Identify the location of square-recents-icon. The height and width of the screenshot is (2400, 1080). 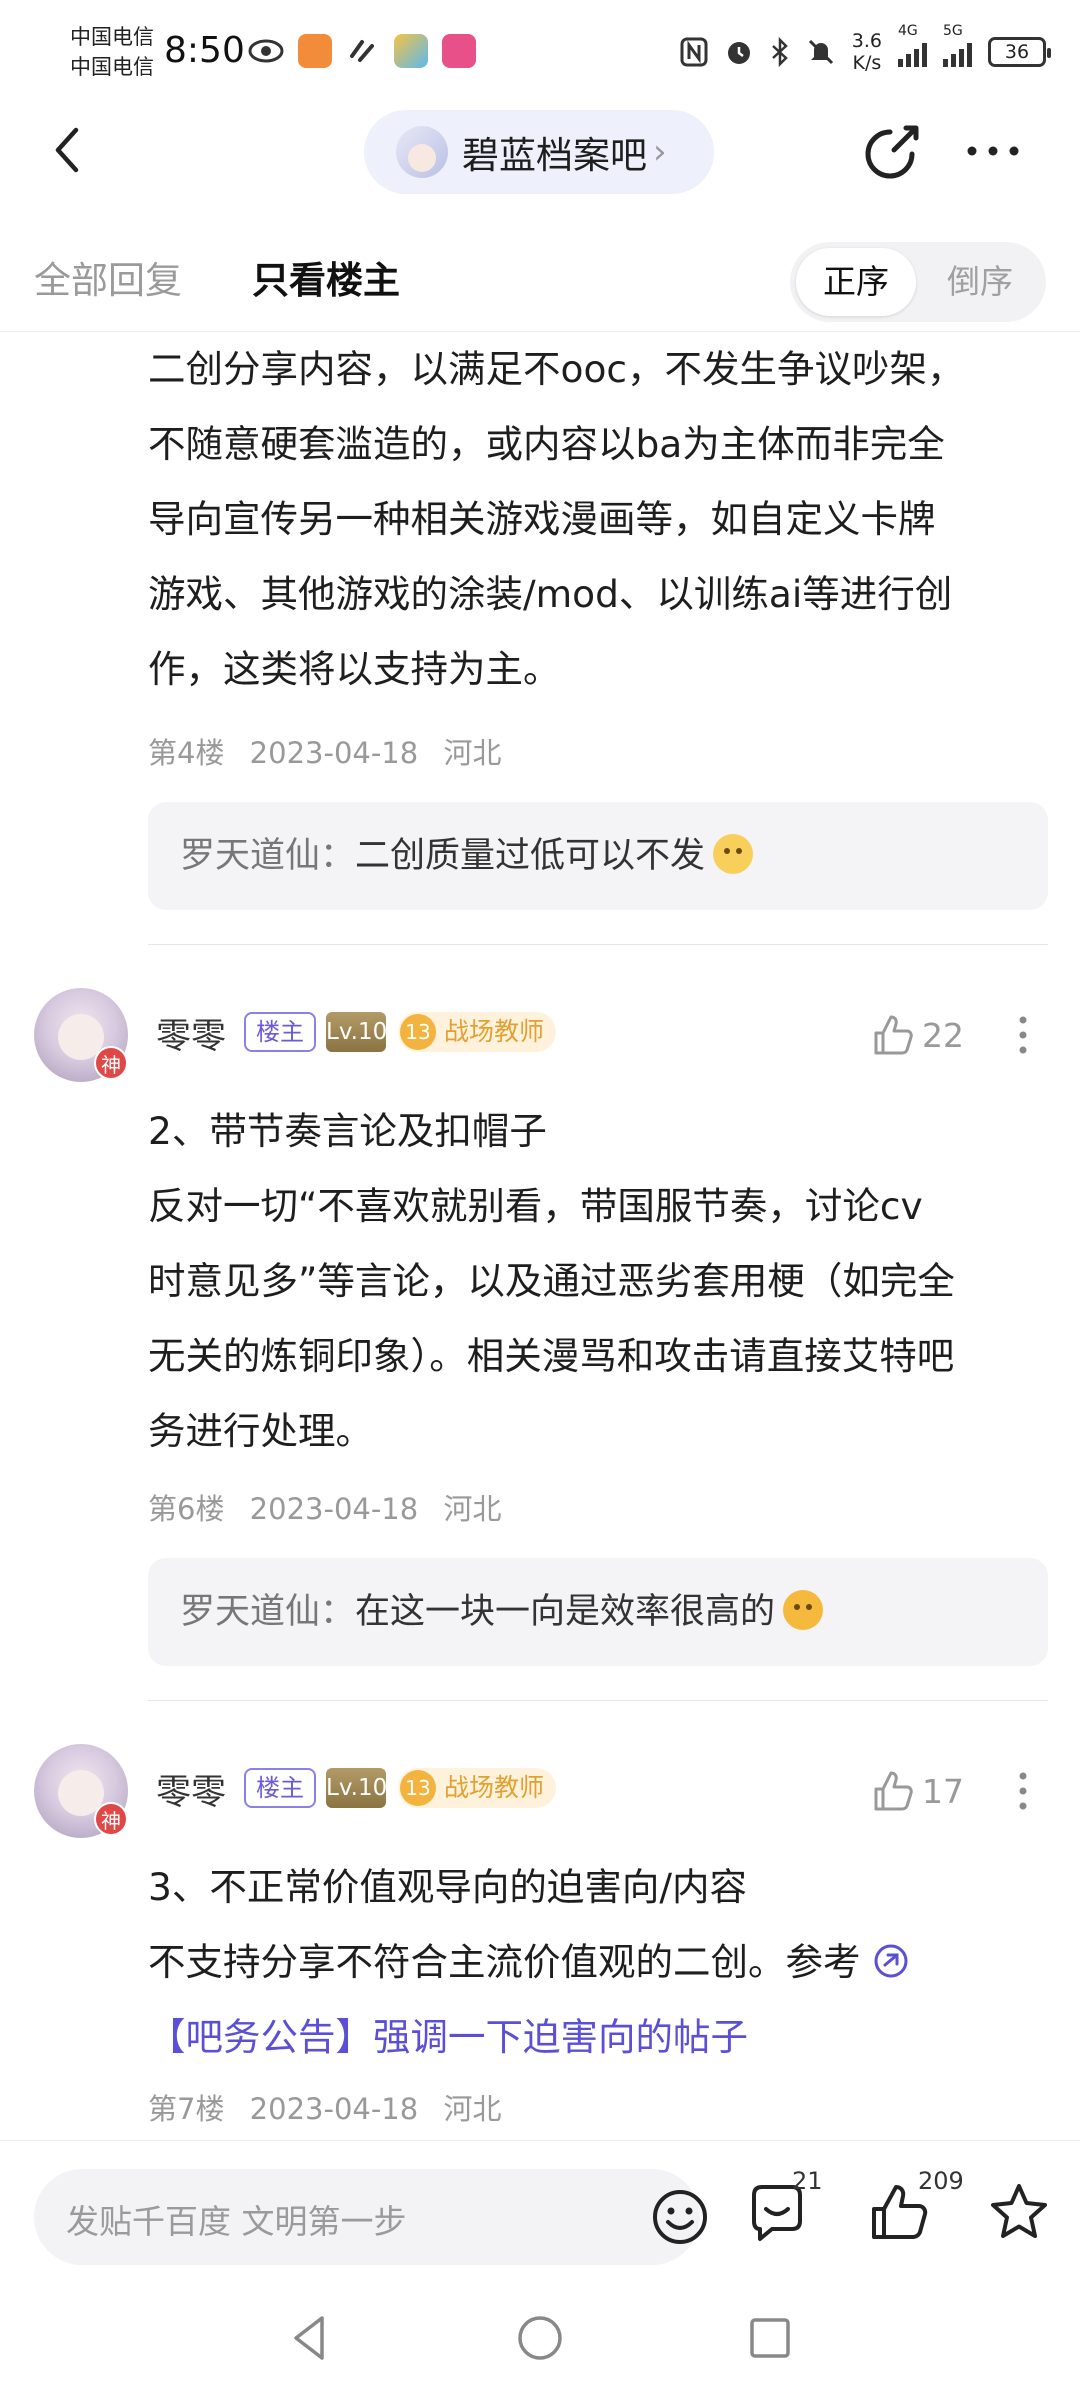
(770, 2338).